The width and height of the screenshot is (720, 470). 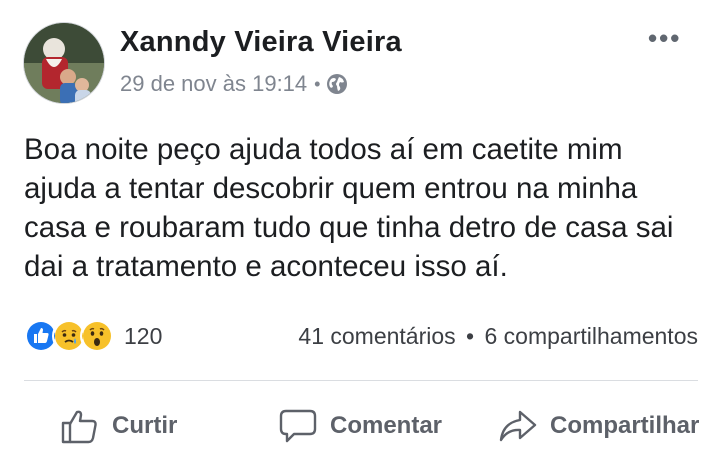 I want to click on engagement-counts: 41 comentários • 6 compartilhamentos, so click(x=498, y=336).